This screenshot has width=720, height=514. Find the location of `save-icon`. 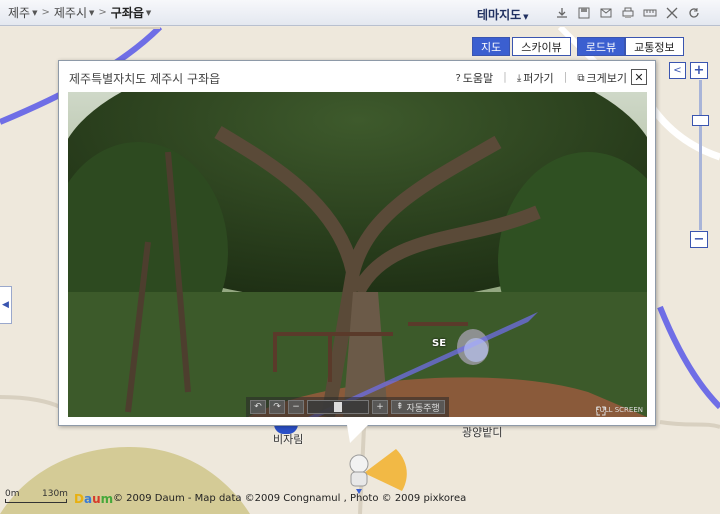

save-icon is located at coordinates (584, 13).